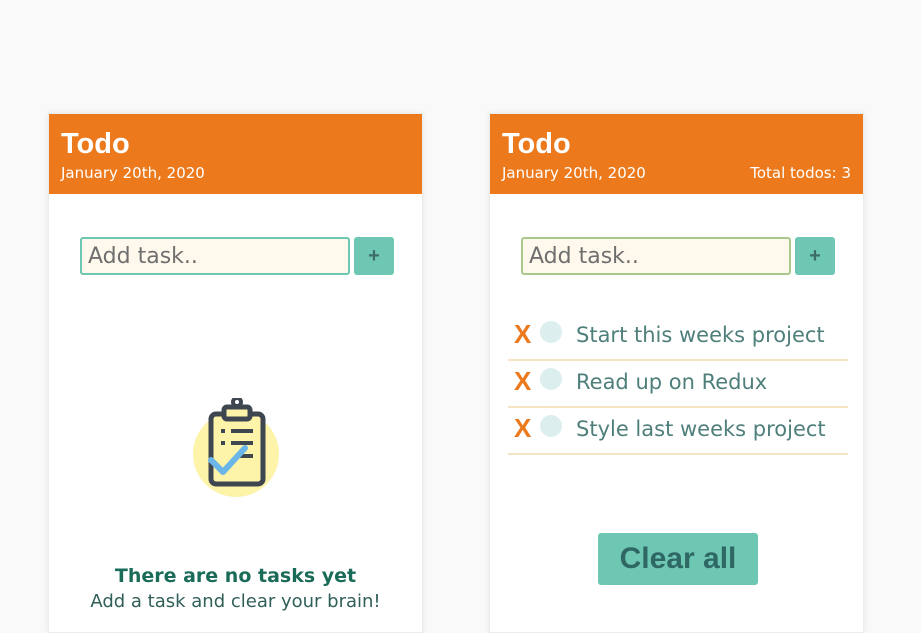 This screenshot has height=633, width=921. I want to click on total-todos-count: Total todos: 3, so click(800, 173).